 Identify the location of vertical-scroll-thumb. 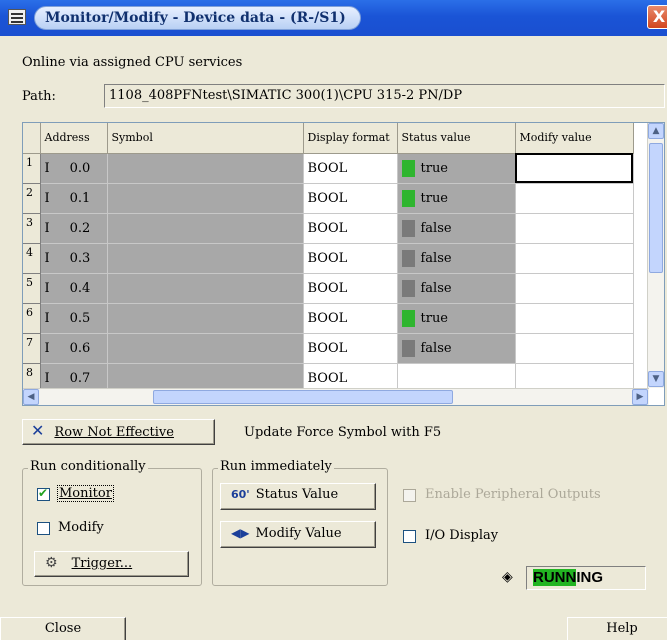
(656, 208).